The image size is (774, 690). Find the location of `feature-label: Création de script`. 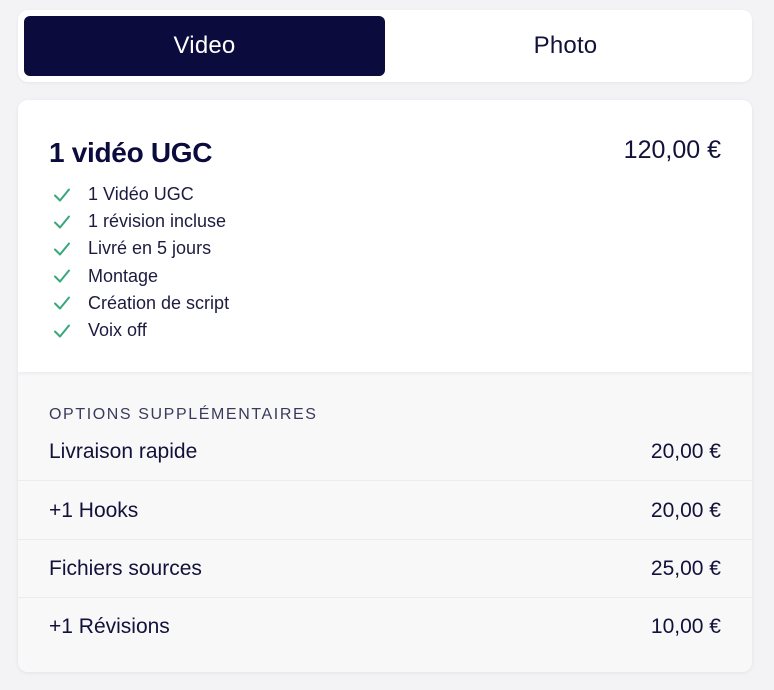

feature-label: Création de script is located at coordinates (159, 302).